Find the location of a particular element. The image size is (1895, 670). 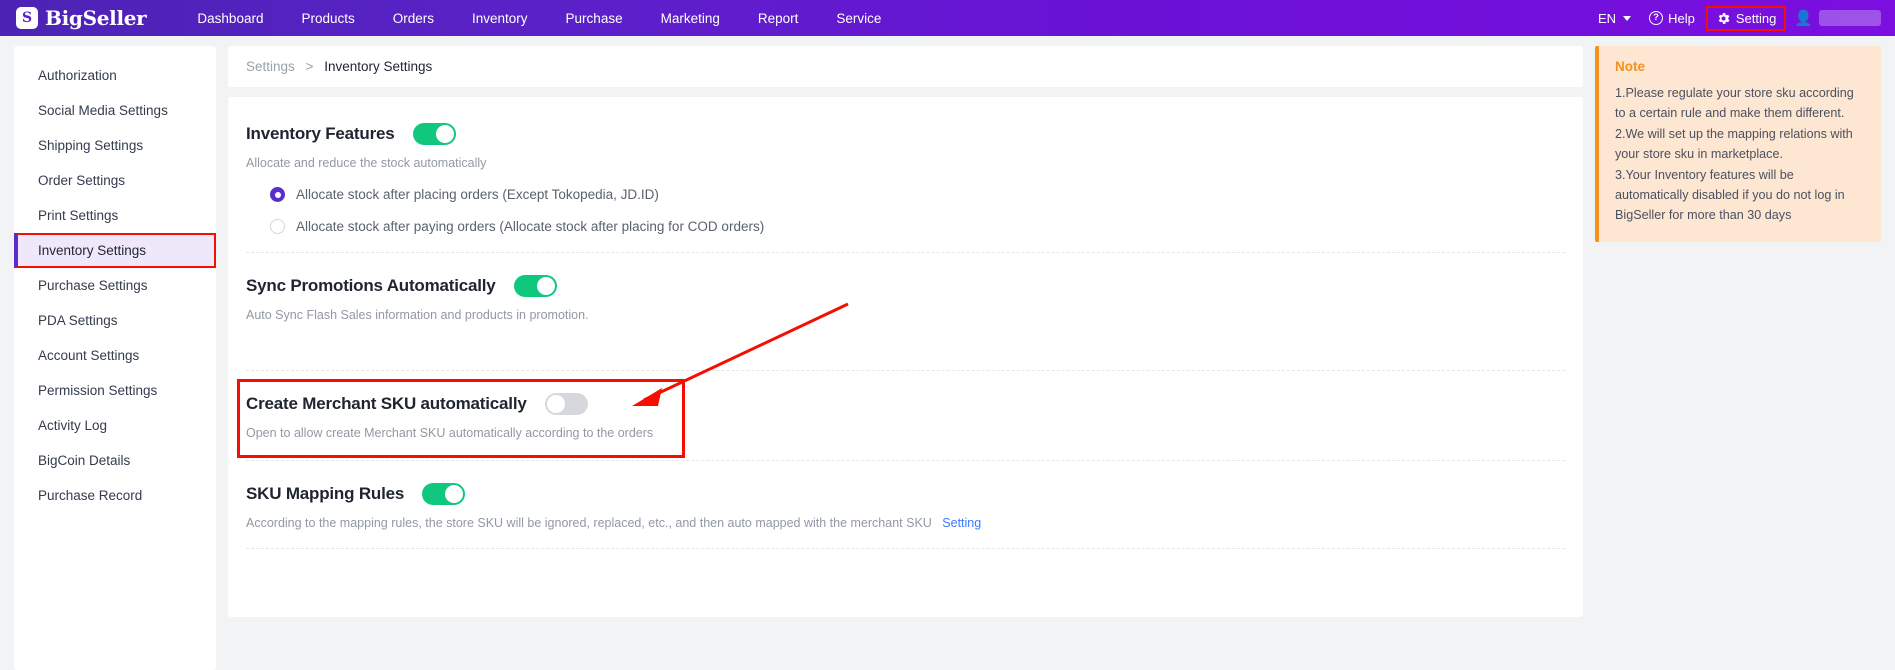

gear-icon is located at coordinates (1724, 18).